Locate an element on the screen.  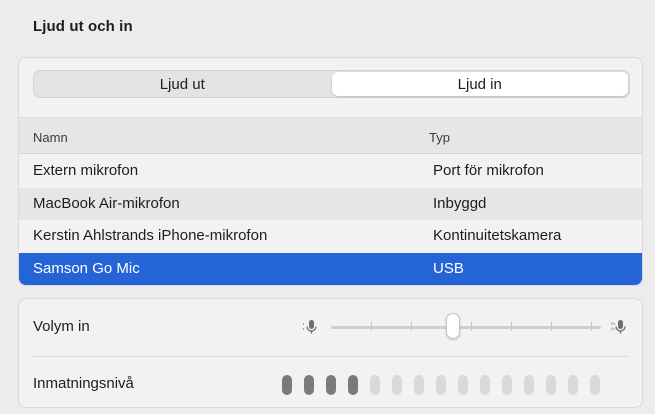
divider is located at coordinates (330, 356).